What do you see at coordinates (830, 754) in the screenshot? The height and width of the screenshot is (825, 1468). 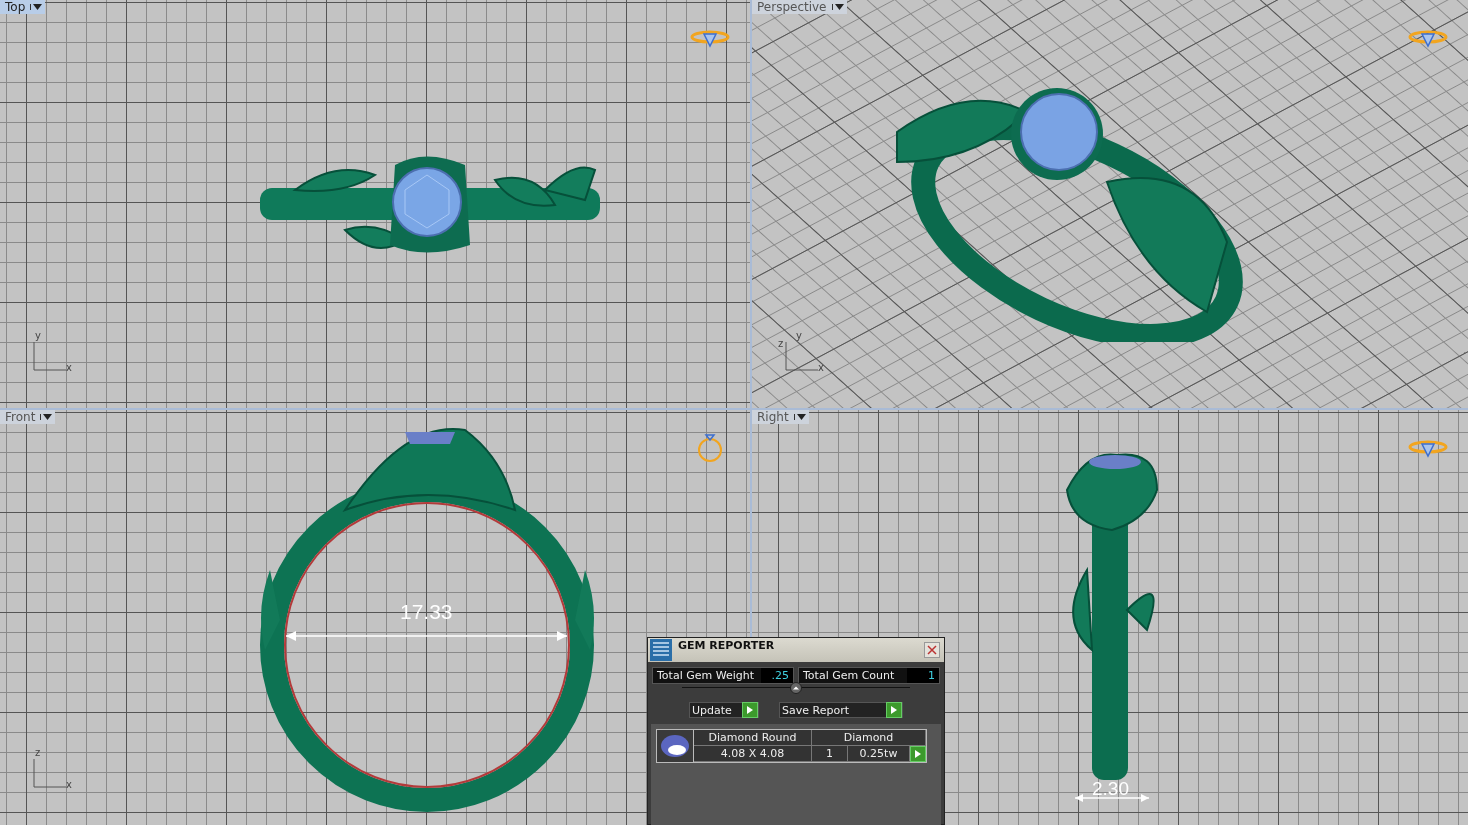 I see `table-cell: 1` at bounding box center [830, 754].